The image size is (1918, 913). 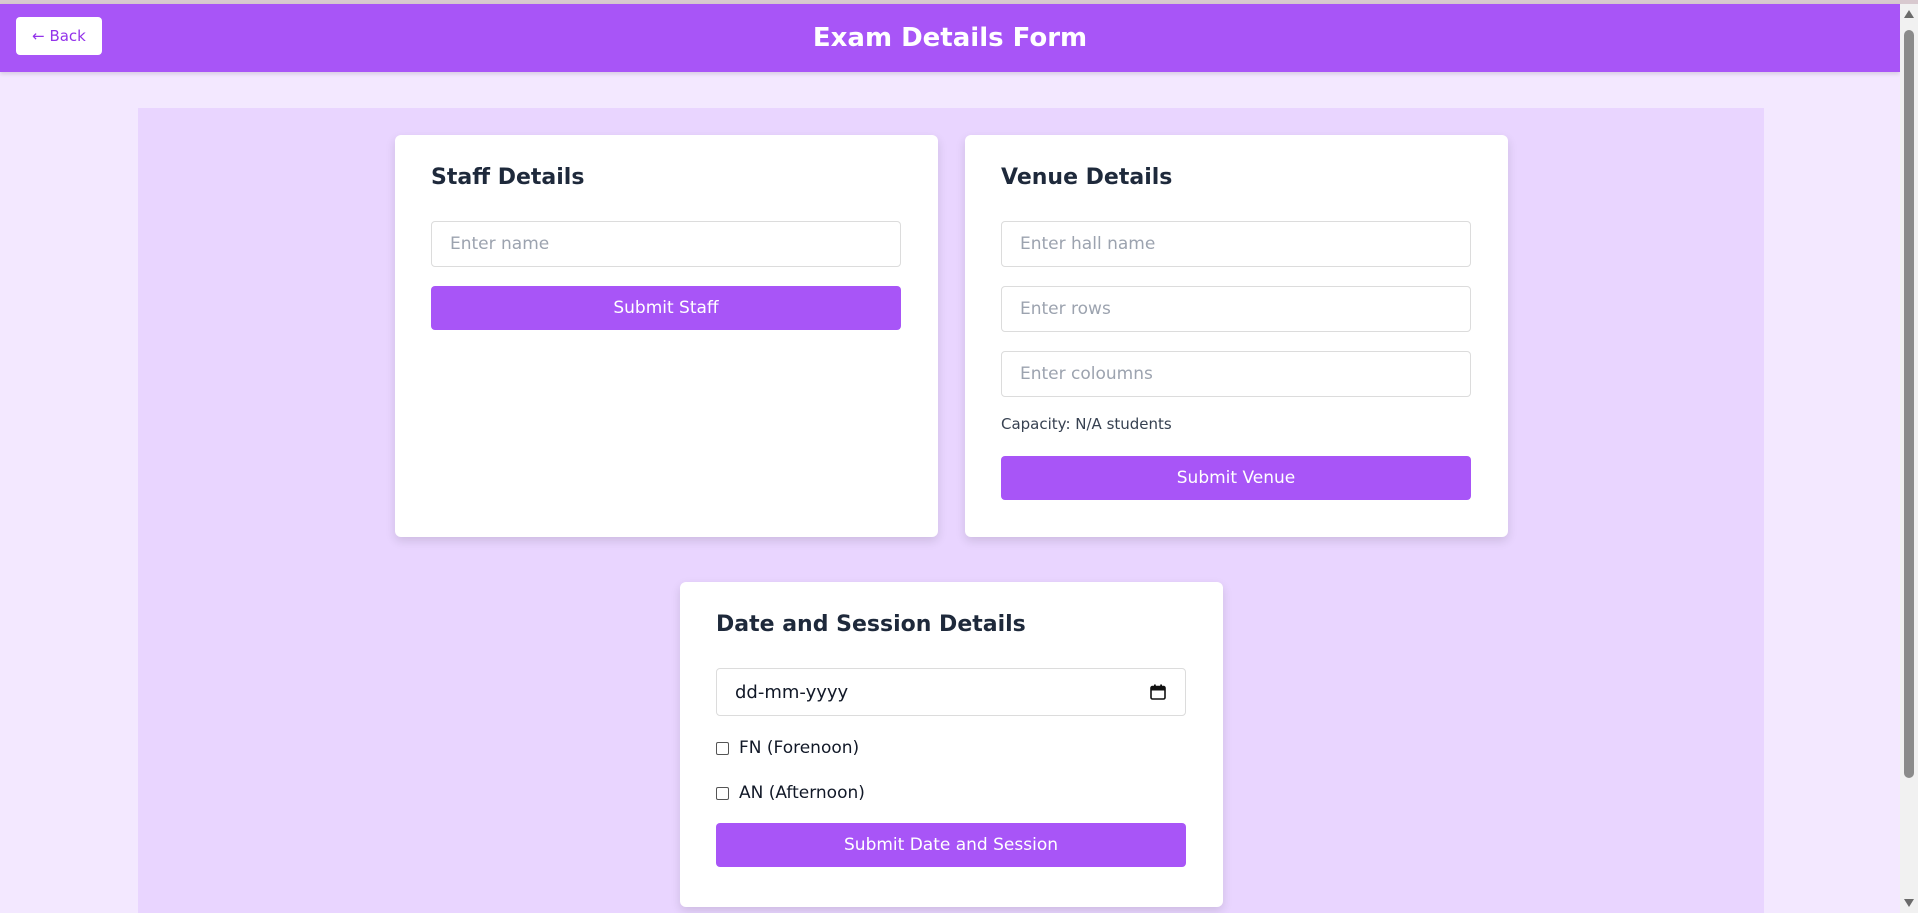 What do you see at coordinates (666, 308) in the screenshot?
I see `submit-staff-button: Submit Staff` at bounding box center [666, 308].